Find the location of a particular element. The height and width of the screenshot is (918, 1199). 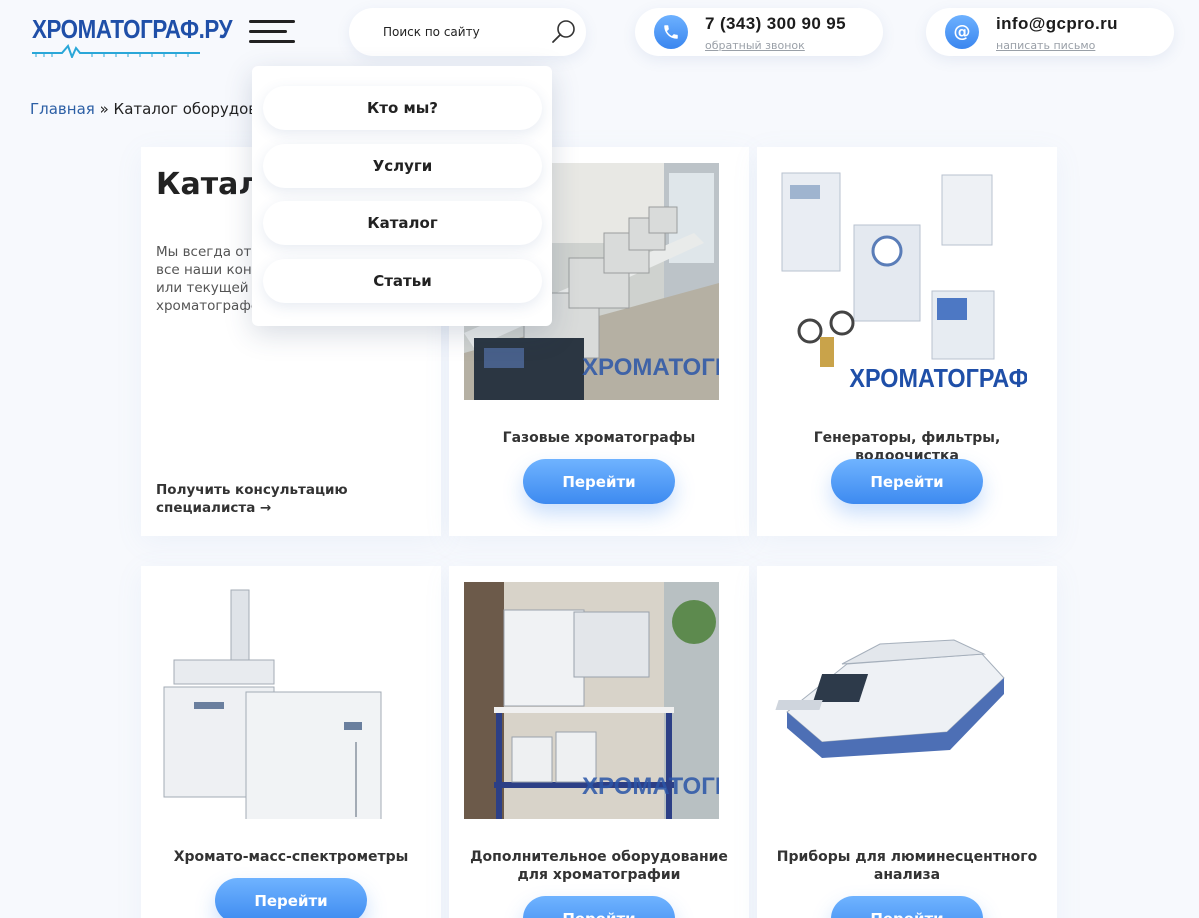

email-address: info@gcpro.ru is located at coordinates (1057, 24).